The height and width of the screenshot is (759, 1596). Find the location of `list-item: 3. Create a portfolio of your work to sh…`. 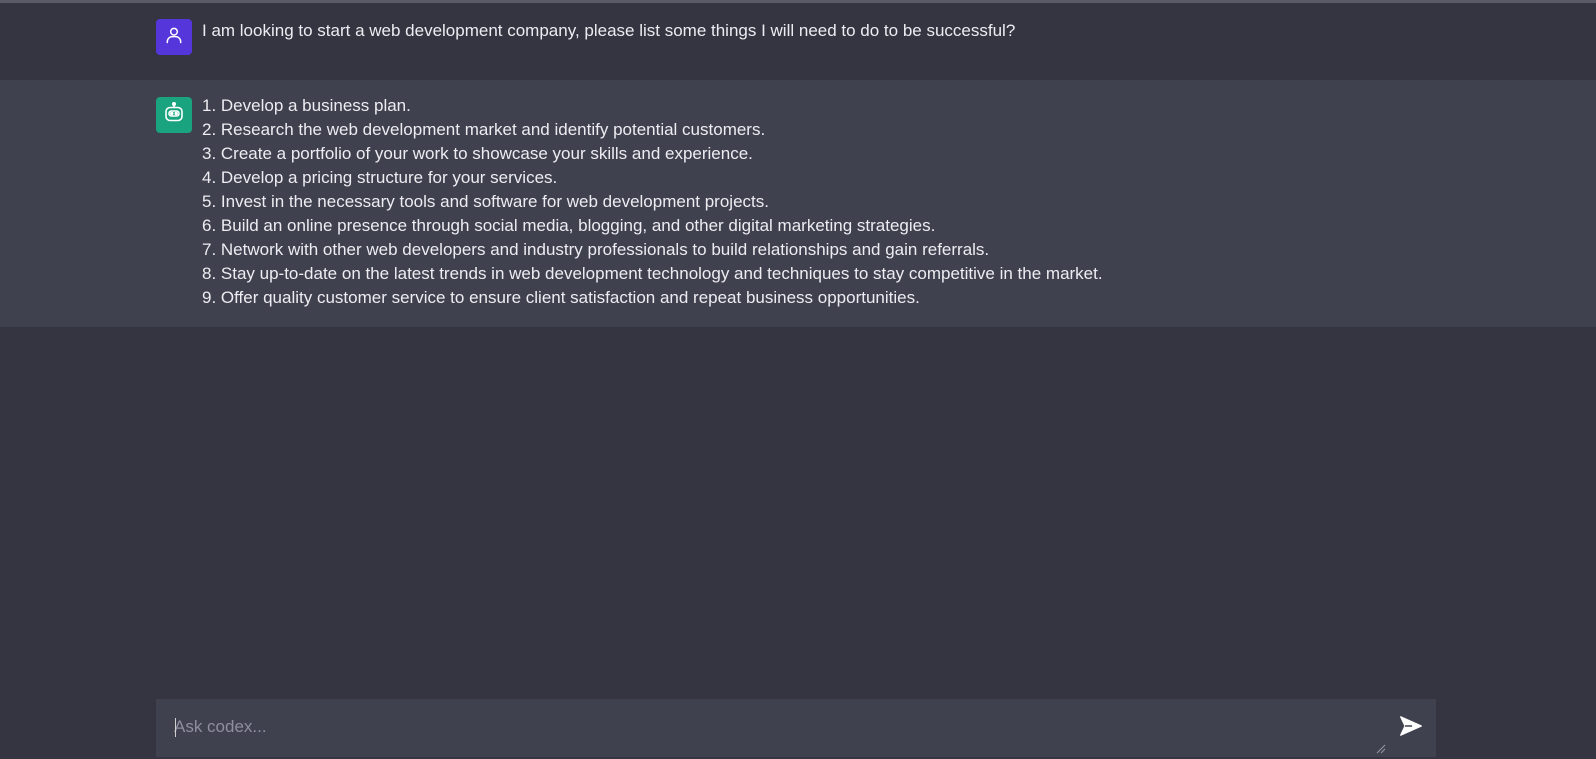

list-item: 3. Create a portfolio of your work to sh… is located at coordinates (477, 153).